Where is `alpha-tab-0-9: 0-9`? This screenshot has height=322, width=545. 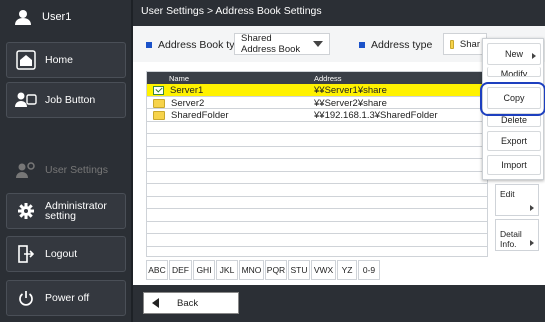
alpha-tab-0-9: 0-9 is located at coordinates (369, 270).